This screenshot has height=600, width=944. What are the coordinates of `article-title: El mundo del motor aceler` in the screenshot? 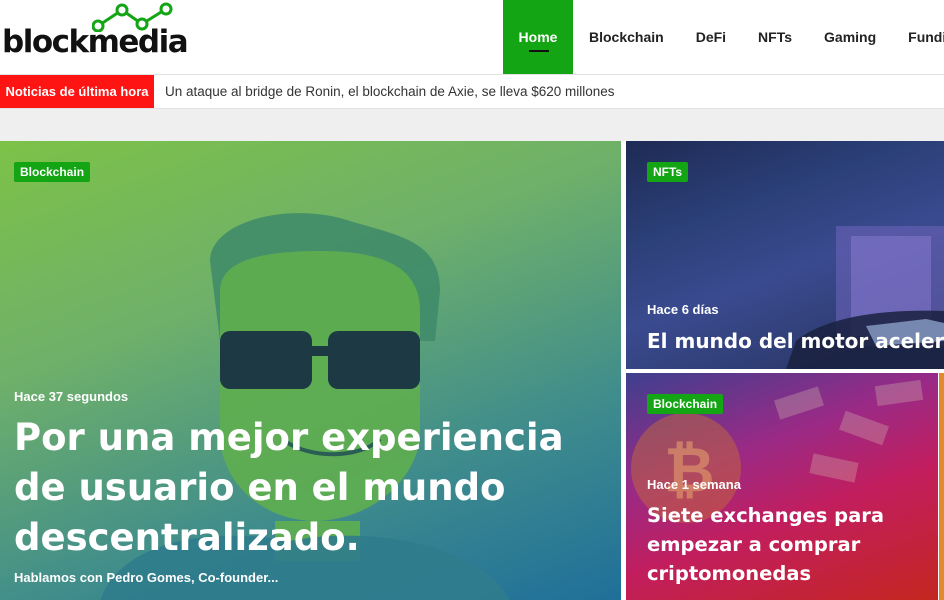 It's located at (795, 341).